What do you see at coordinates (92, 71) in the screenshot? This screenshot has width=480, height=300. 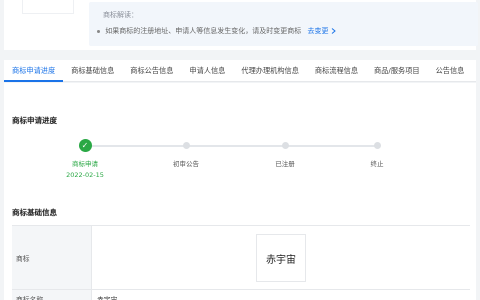 I see `tab-basic-info: 商标基础信息` at bounding box center [92, 71].